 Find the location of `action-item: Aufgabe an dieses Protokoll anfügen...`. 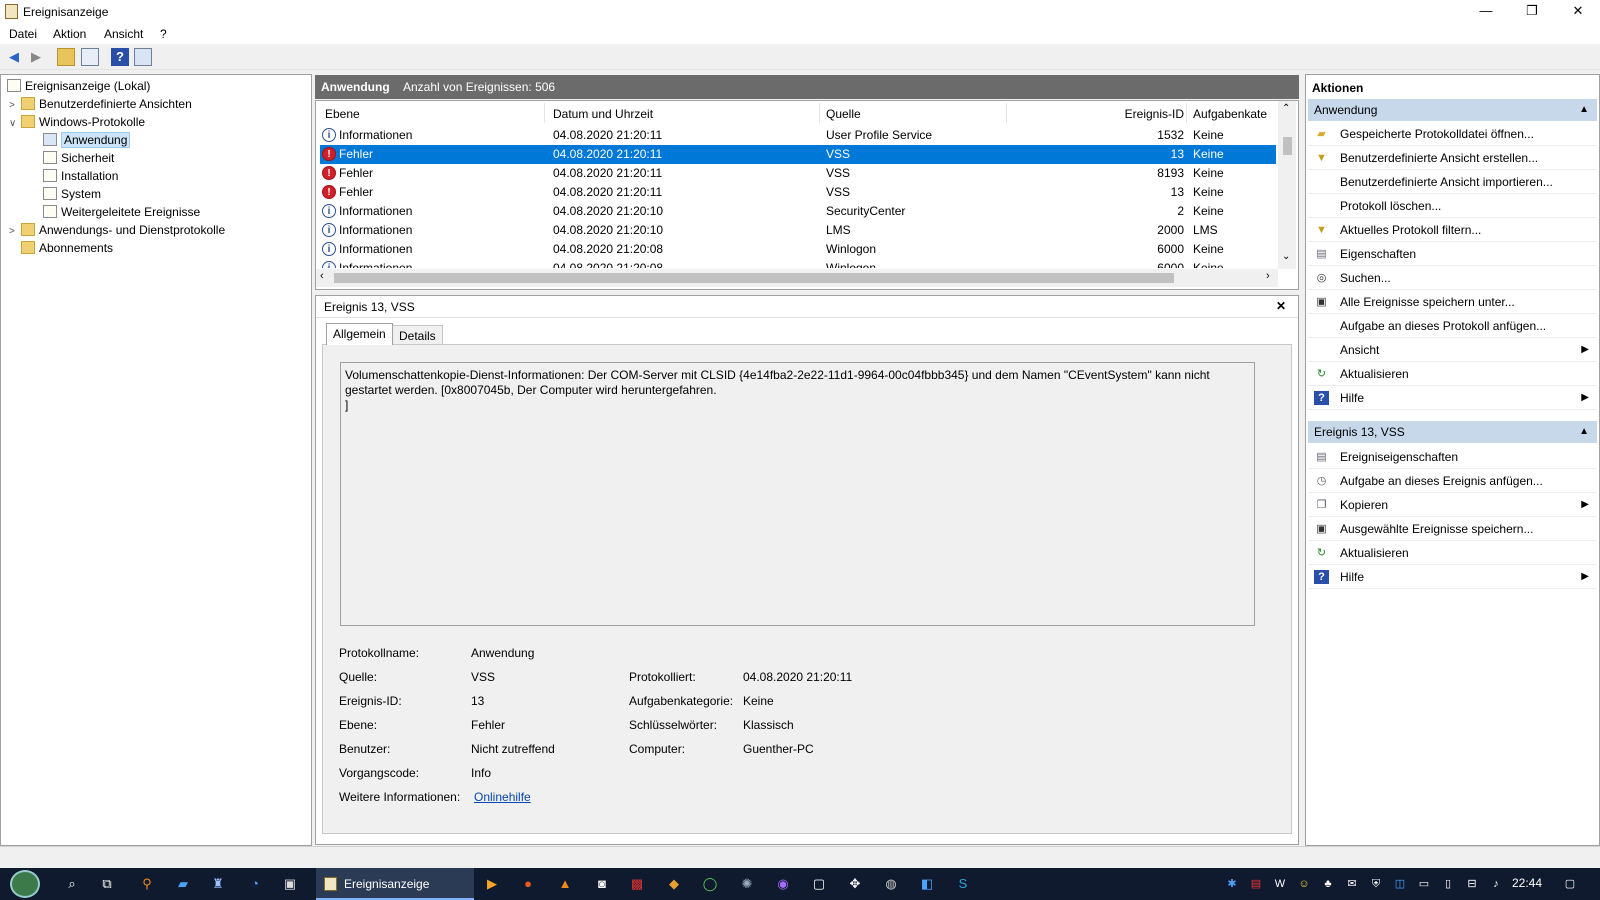

action-item: Aufgabe an dieses Protokoll anfügen... is located at coordinates (1452, 326).